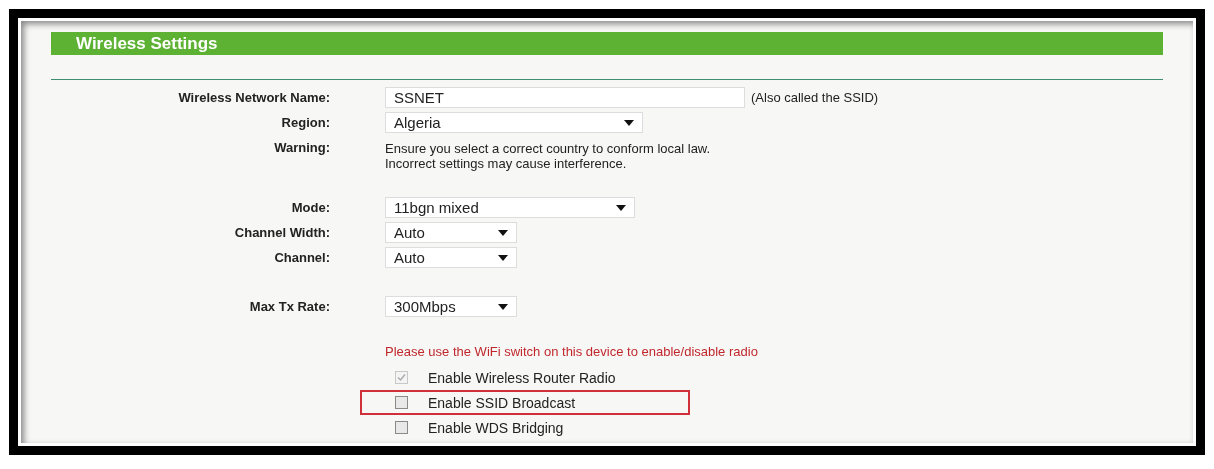 The height and width of the screenshot is (469, 1214). Describe the element at coordinates (496, 427) in the screenshot. I see `option-label: Enable WDS Bridging` at that location.